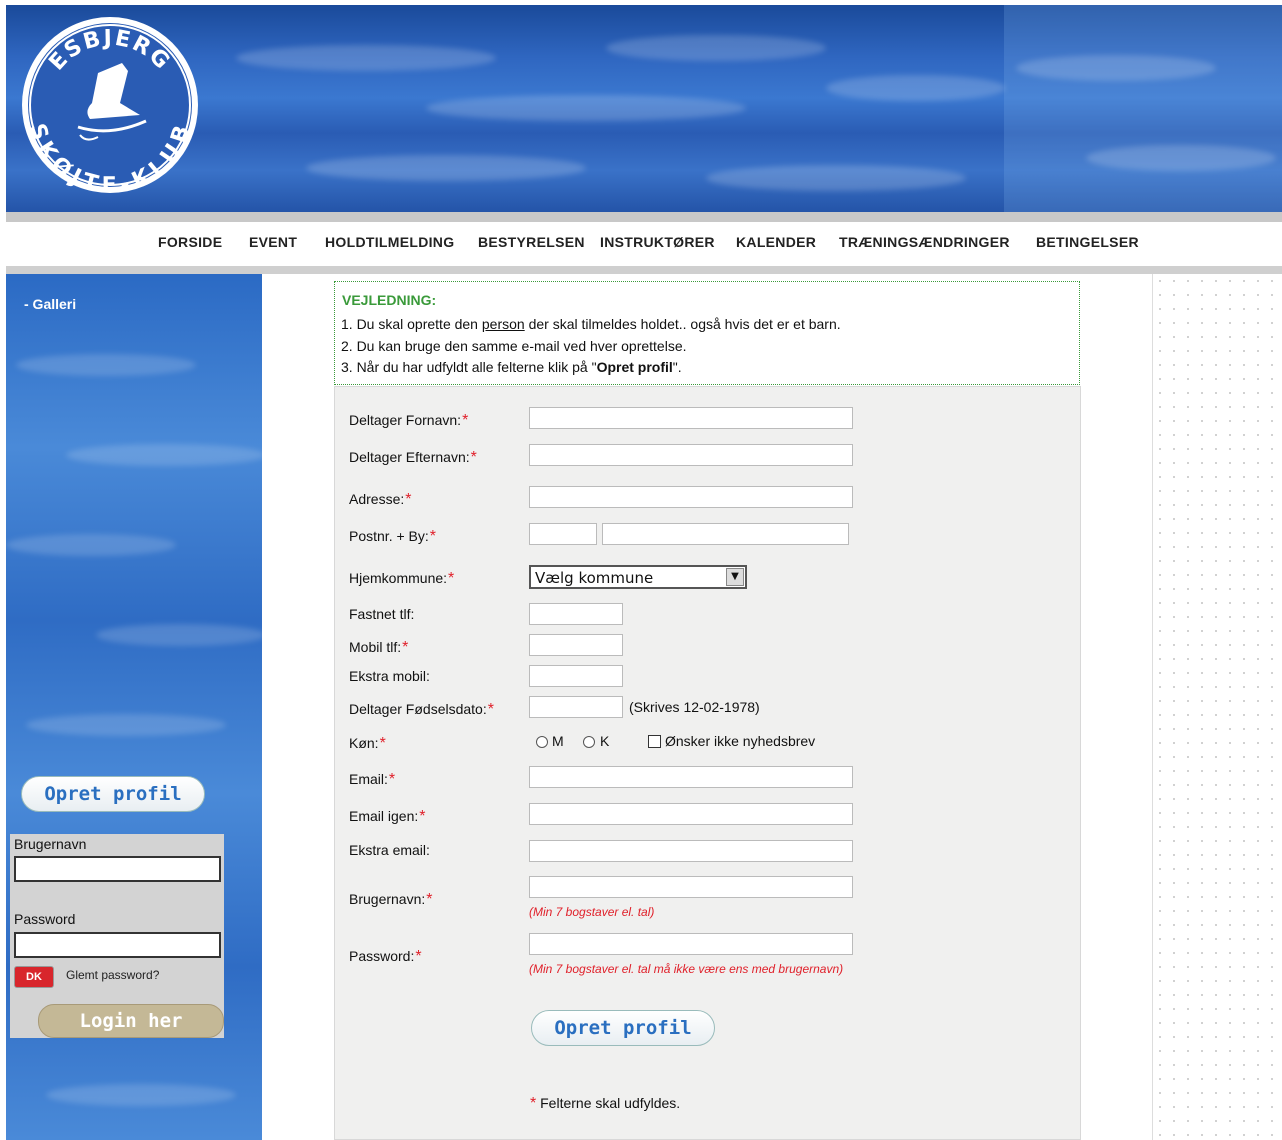 The height and width of the screenshot is (1140, 1282). What do you see at coordinates (117, 869) in the screenshot?
I see `username-input` at bounding box center [117, 869].